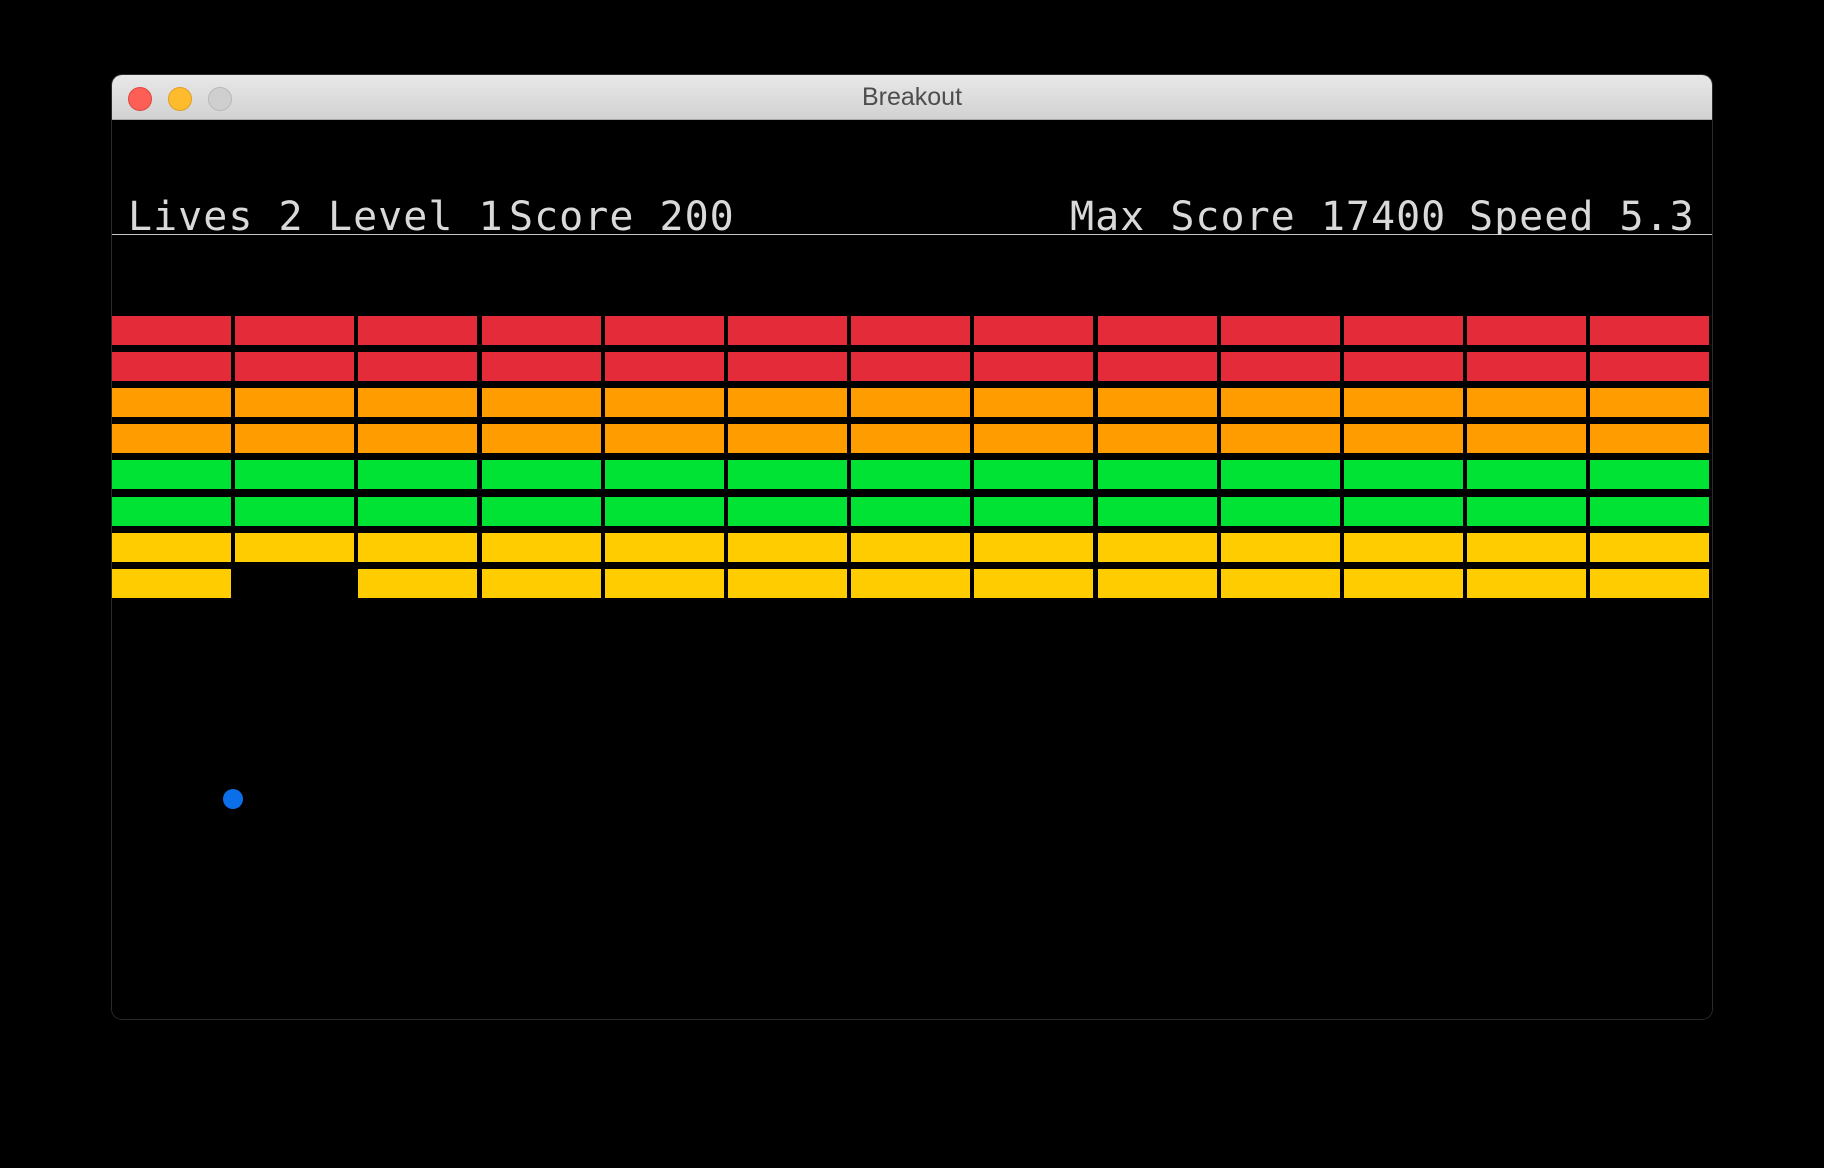 The width and height of the screenshot is (1824, 1168). What do you see at coordinates (220, 99) in the screenshot?
I see `zoom-button` at bounding box center [220, 99].